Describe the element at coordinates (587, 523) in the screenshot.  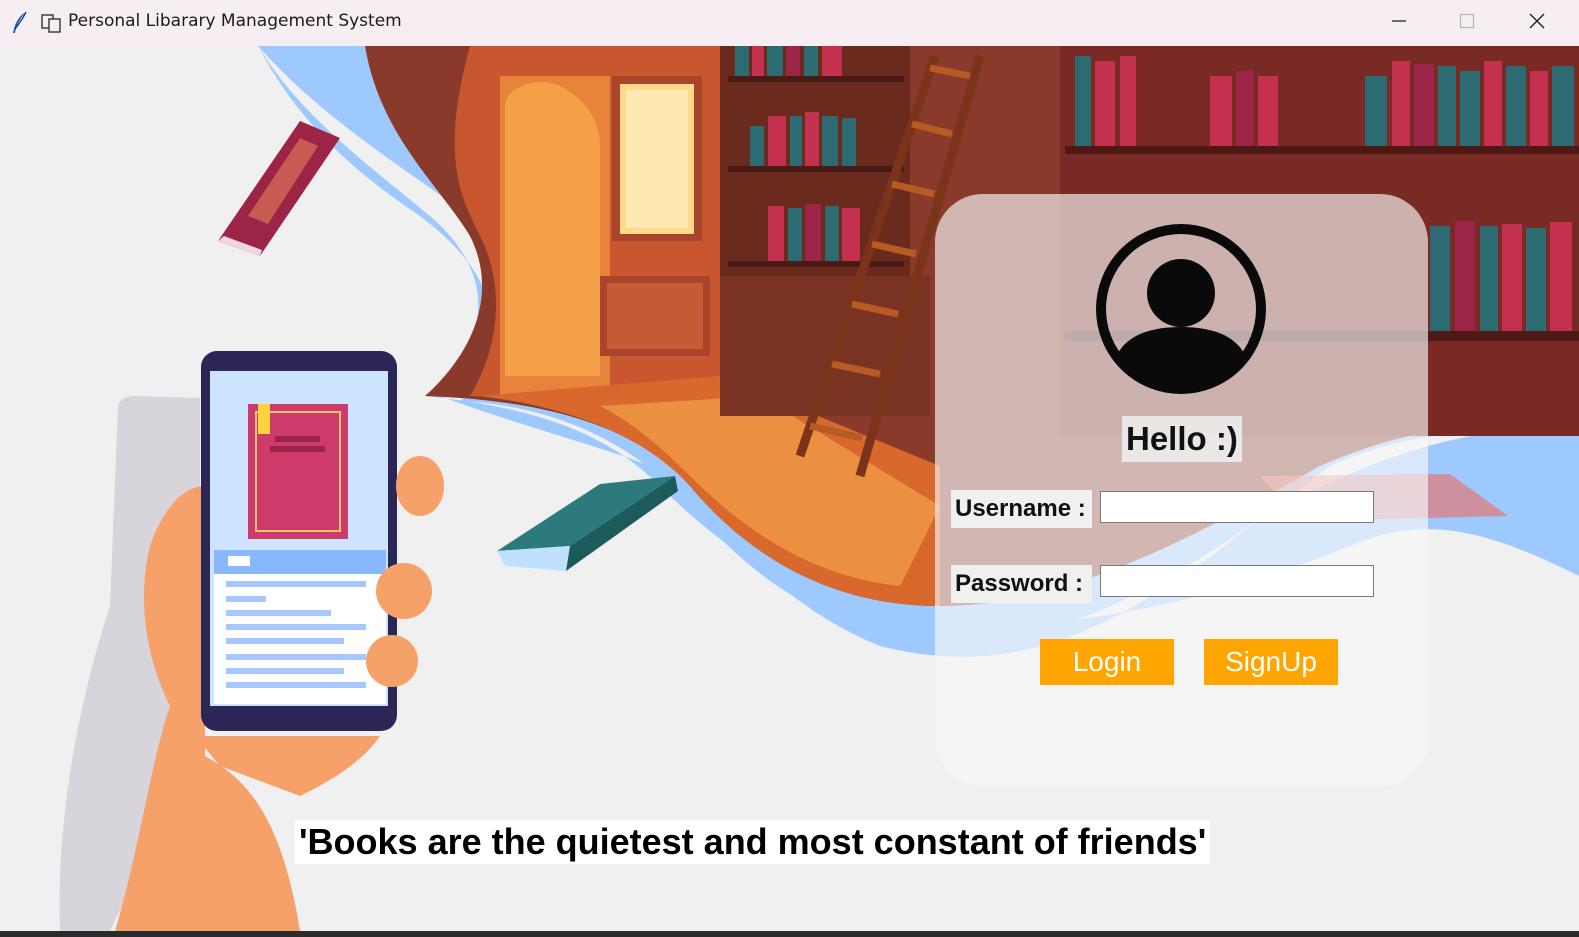
I see `flying-book-teal` at that location.